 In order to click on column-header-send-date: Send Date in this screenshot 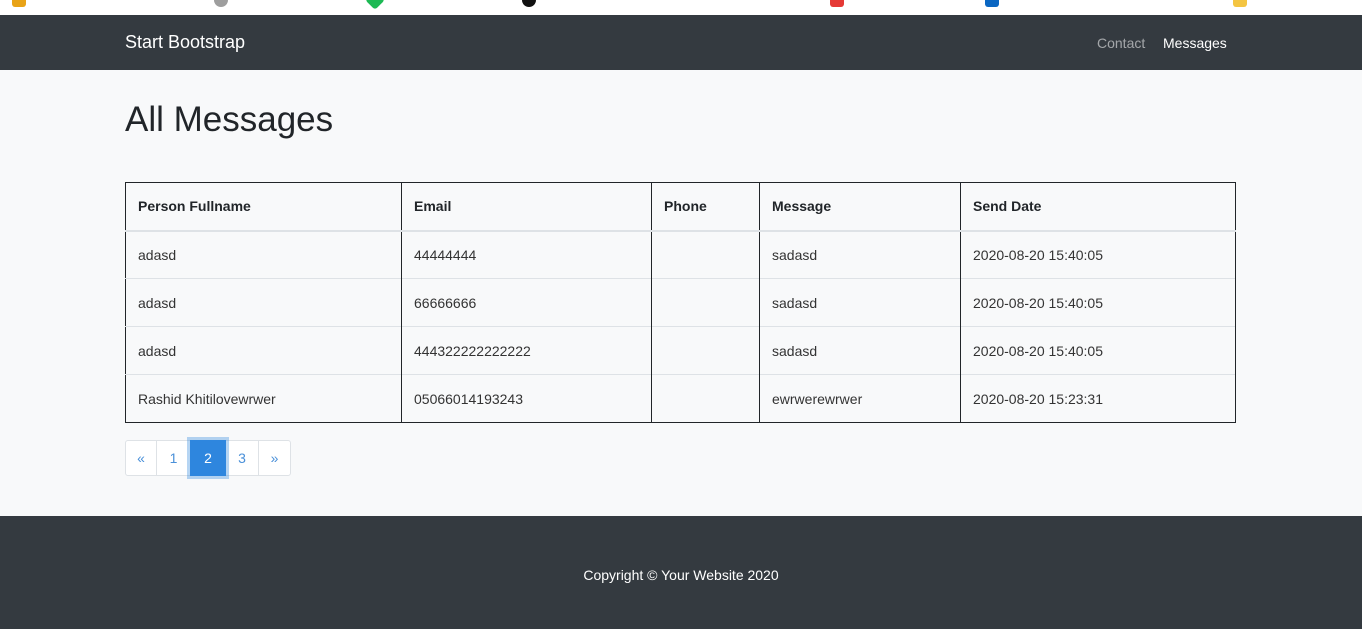, I will do `click(1098, 207)`.